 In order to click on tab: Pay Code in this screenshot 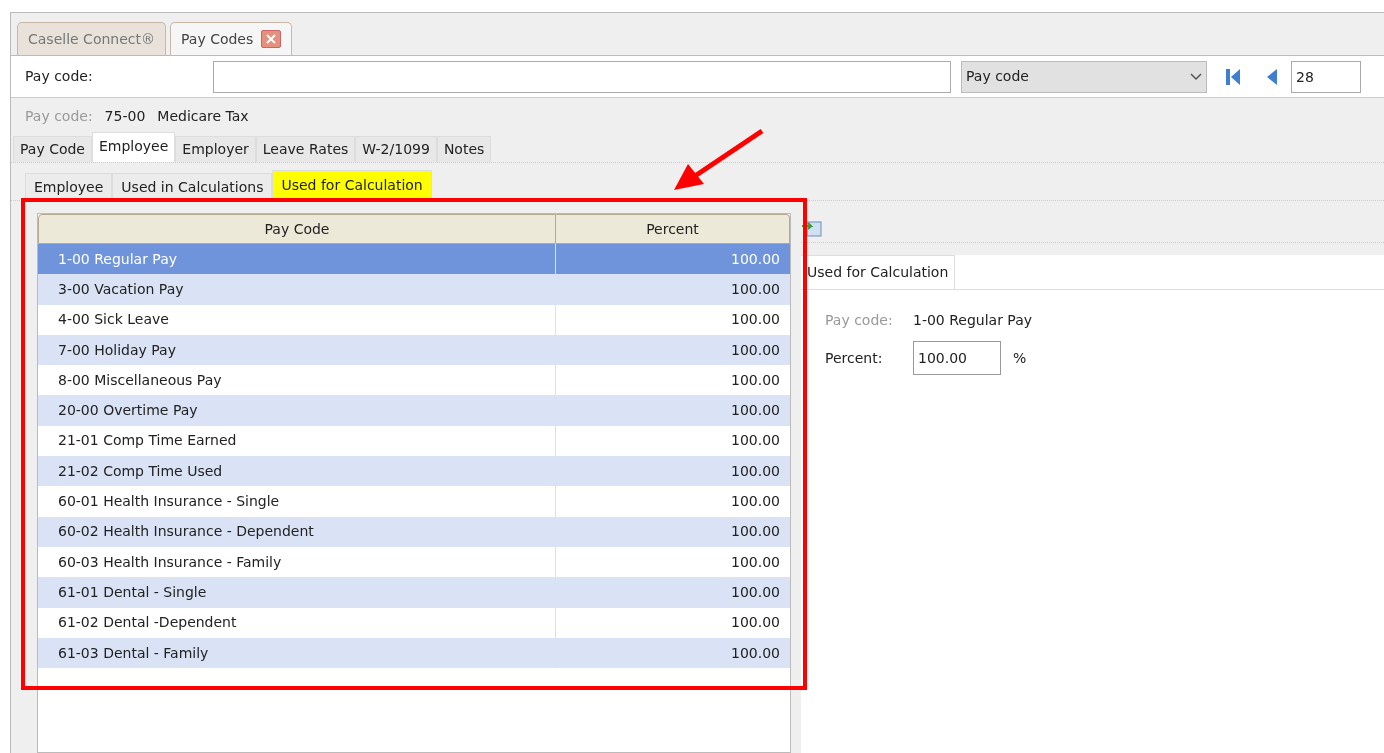, I will do `click(52, 149)`.